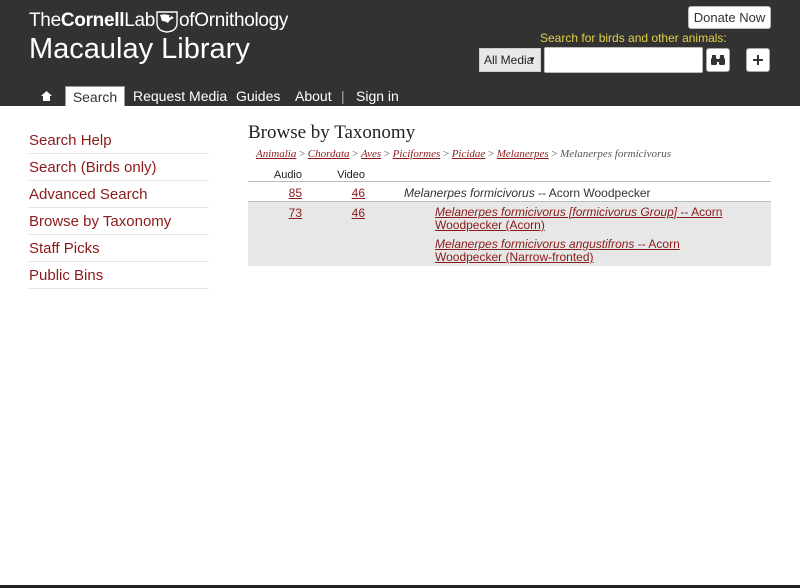 The width and height of the screenshot is (800, 588). I want to click on site-title: Macaulay Library, so click(139, 49).